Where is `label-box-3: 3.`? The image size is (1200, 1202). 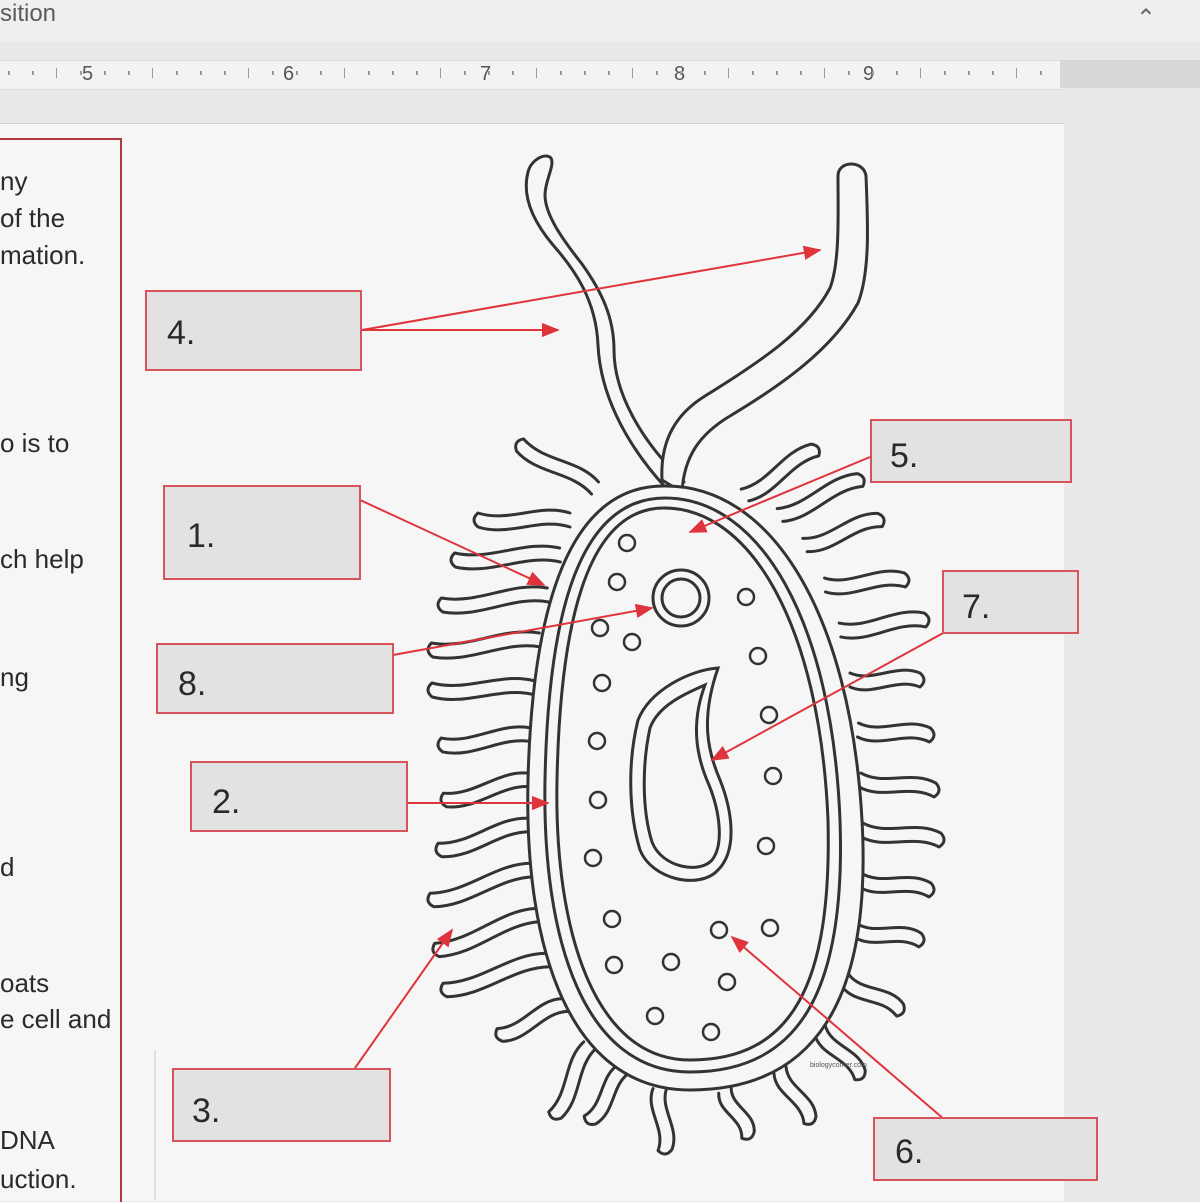 label-box-3: 3. is located at coordinates (281, 1105).